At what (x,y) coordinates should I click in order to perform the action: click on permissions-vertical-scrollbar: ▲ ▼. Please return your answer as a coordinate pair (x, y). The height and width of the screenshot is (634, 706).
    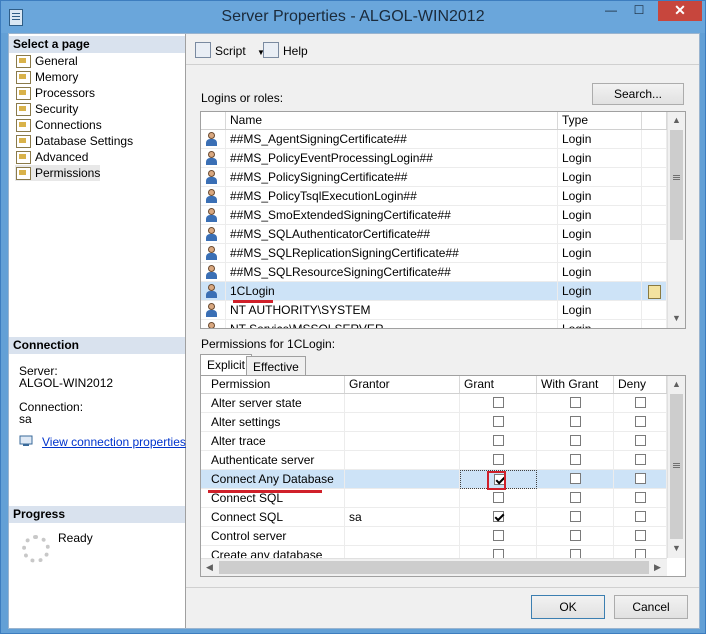
    Looking at the image, I should click on (676, 467).